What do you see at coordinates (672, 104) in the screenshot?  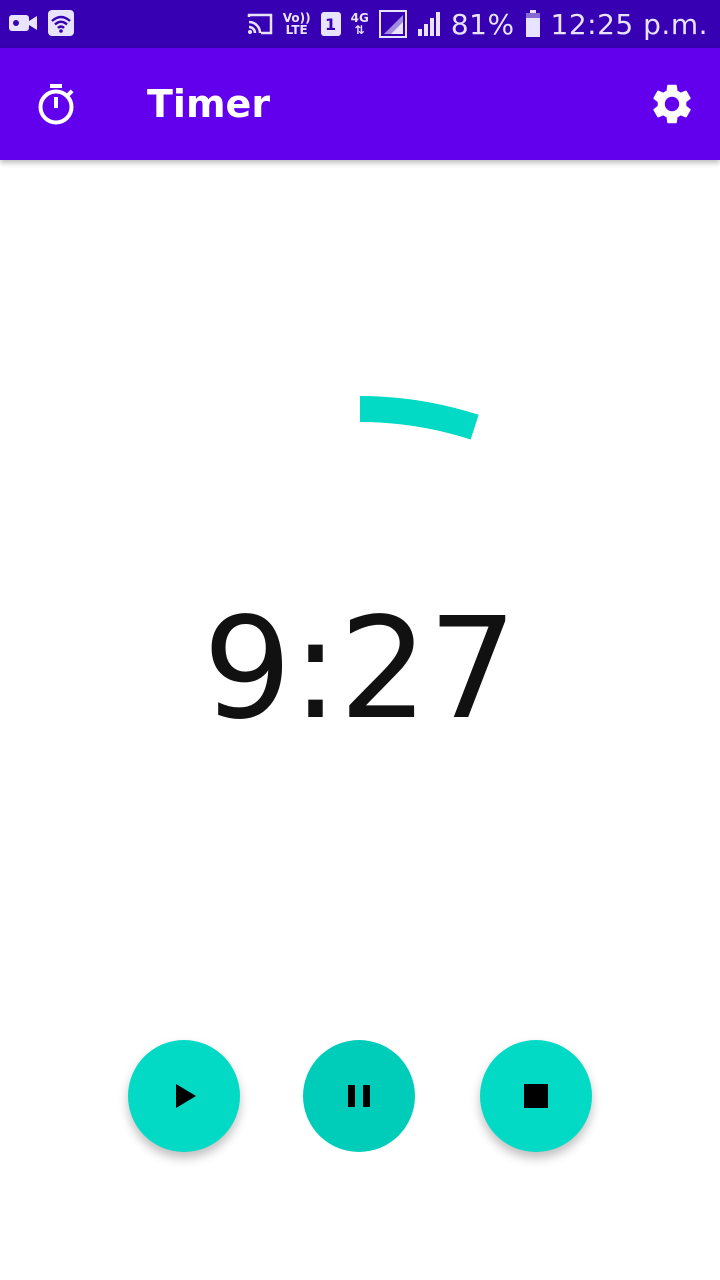 I see `gear-icon` at bounding box center [672, 104].